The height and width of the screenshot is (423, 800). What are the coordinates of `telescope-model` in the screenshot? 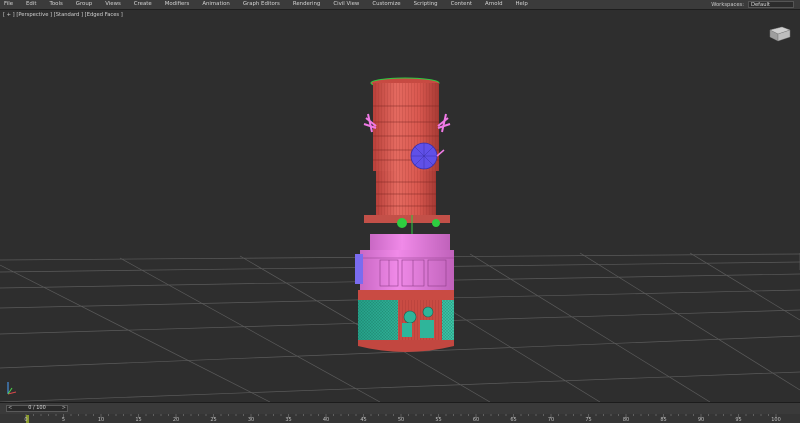 It's located at (404, 214).